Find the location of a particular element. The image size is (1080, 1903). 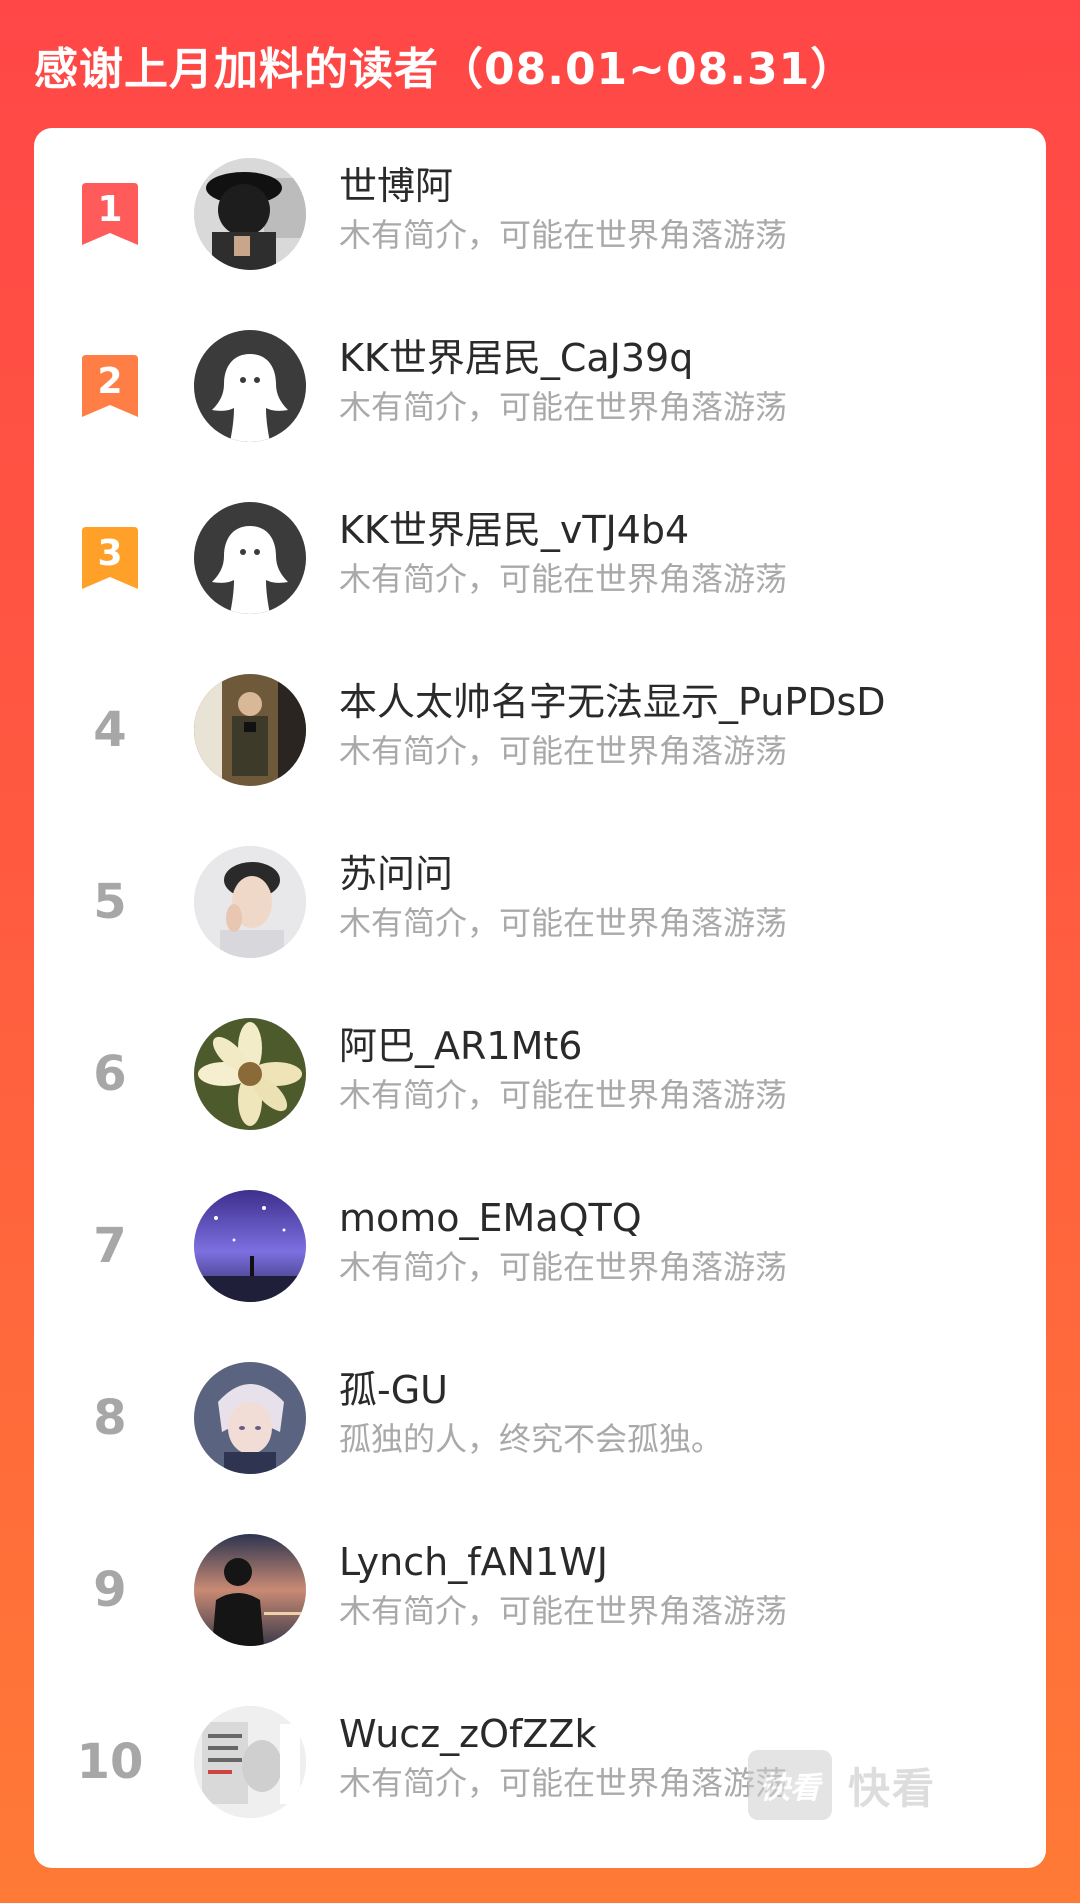

reader-name: KK世界居民_vTJ4b4 is located at coordinates (514, 530).